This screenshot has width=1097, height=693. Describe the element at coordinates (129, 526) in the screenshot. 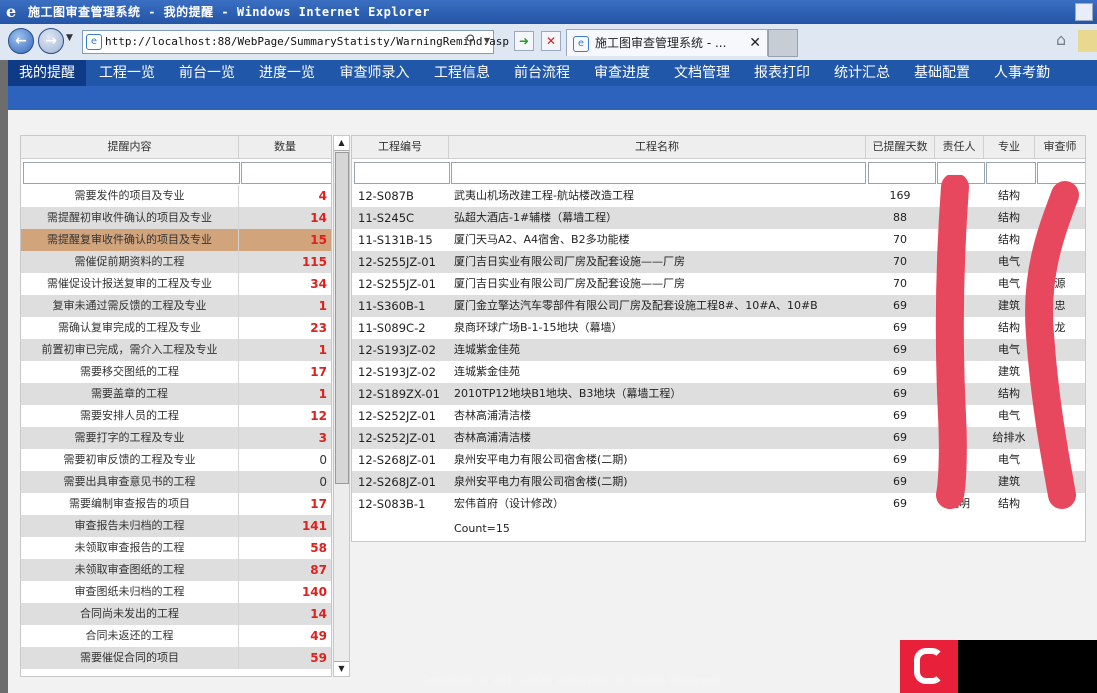

I see `reminder-label: 审查报告未归档的工程` at that location.